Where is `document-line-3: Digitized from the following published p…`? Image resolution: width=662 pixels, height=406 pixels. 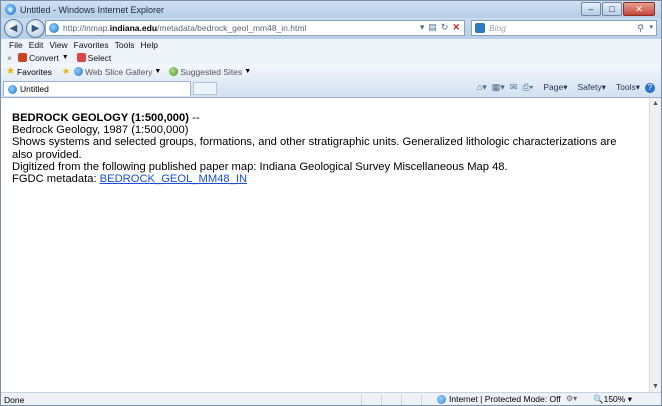 document-line-3: Digitized from the following published p… is located at coordinates (260, 166).